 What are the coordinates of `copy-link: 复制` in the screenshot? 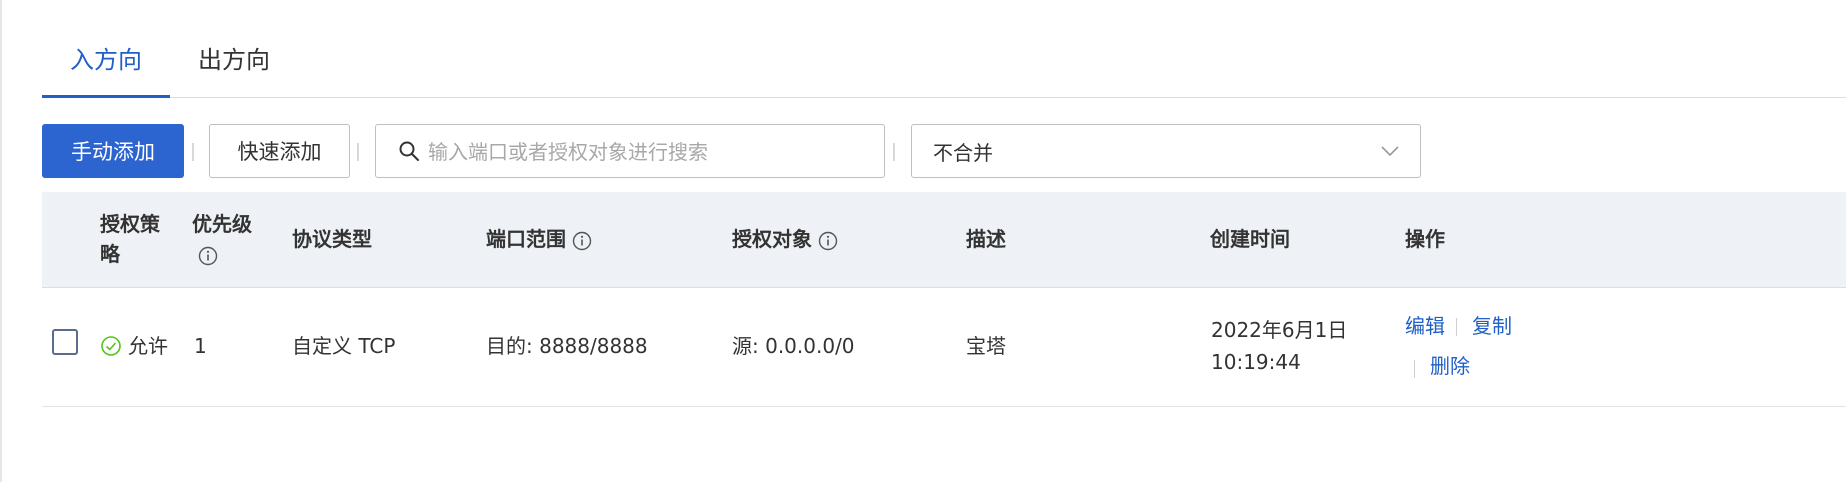 It's located at (1492, 326).